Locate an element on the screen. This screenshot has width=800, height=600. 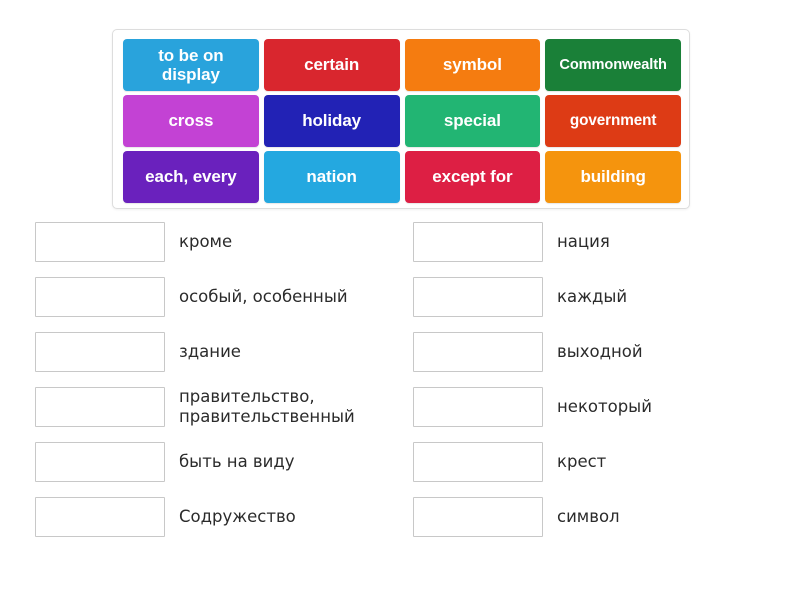
word-tile: to be on display is located at coordinates (191, 65).